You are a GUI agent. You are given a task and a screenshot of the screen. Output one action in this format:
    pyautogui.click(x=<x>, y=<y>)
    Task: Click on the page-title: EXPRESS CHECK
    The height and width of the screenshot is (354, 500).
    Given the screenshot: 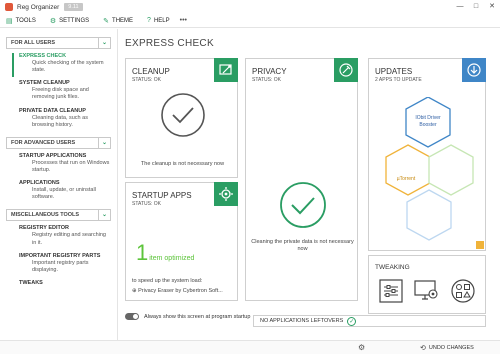 What is the action you would take?
    pyautogui.click(x=169, y=43)
    